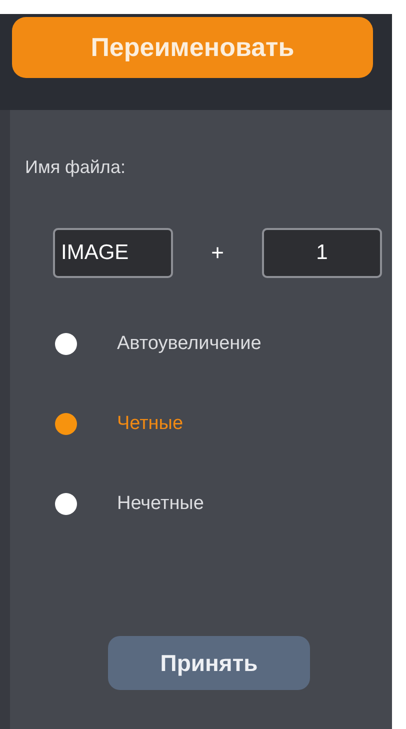 The image size is (406, 729). Describe the element at coordinates (150, 424) in the screenshot. I see `option-label: Четные` at that location.